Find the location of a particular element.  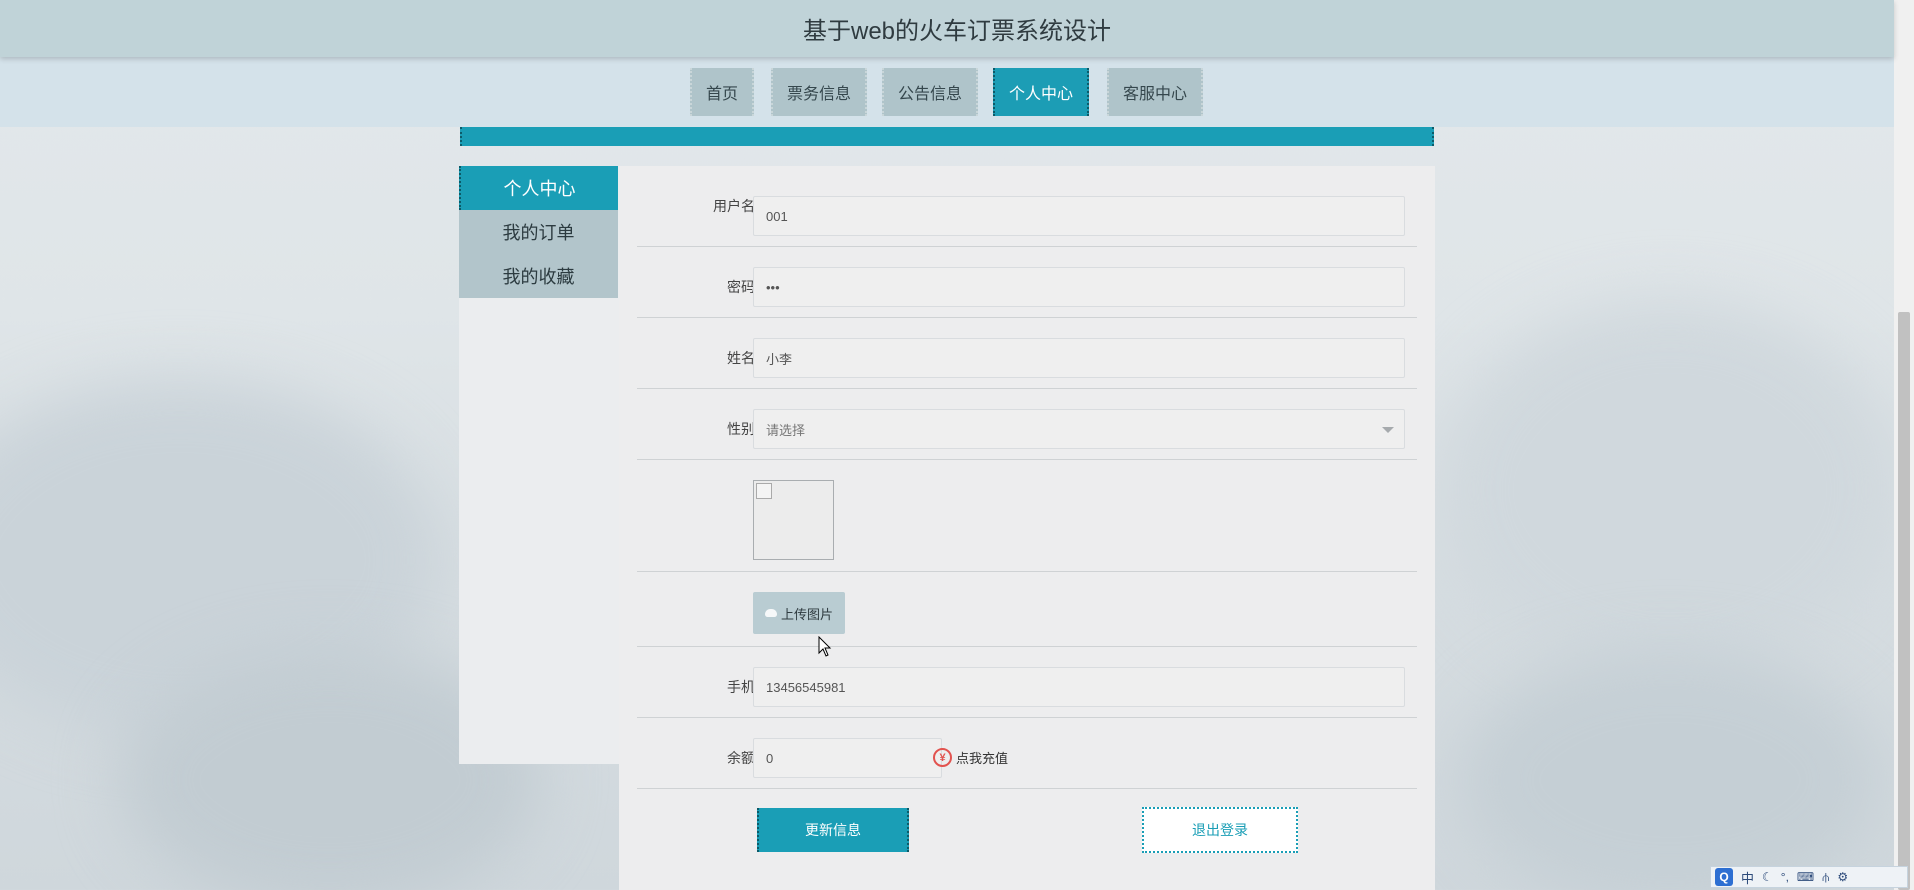

form-row-name: 姓名 小李 is located at coordinates (1027, 353).